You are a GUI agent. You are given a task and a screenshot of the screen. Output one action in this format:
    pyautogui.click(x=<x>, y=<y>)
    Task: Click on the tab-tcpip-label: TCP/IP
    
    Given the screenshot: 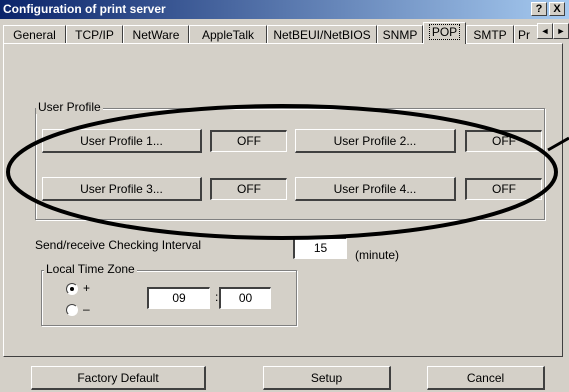 What is the action you would take?
    pyautogui.click(x=94, y=35)
    